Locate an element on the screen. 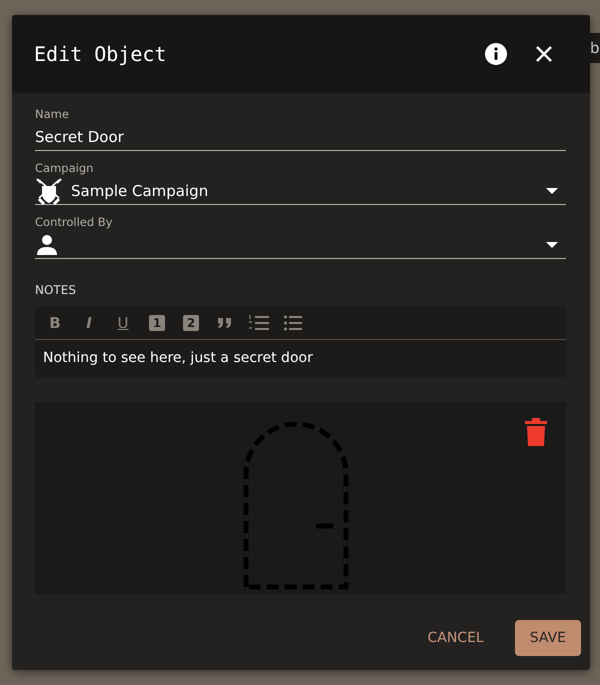 Image resolution: width=600 pixels, height=685 pixels. save-button: SAVE is located at coordinates (547, 638).